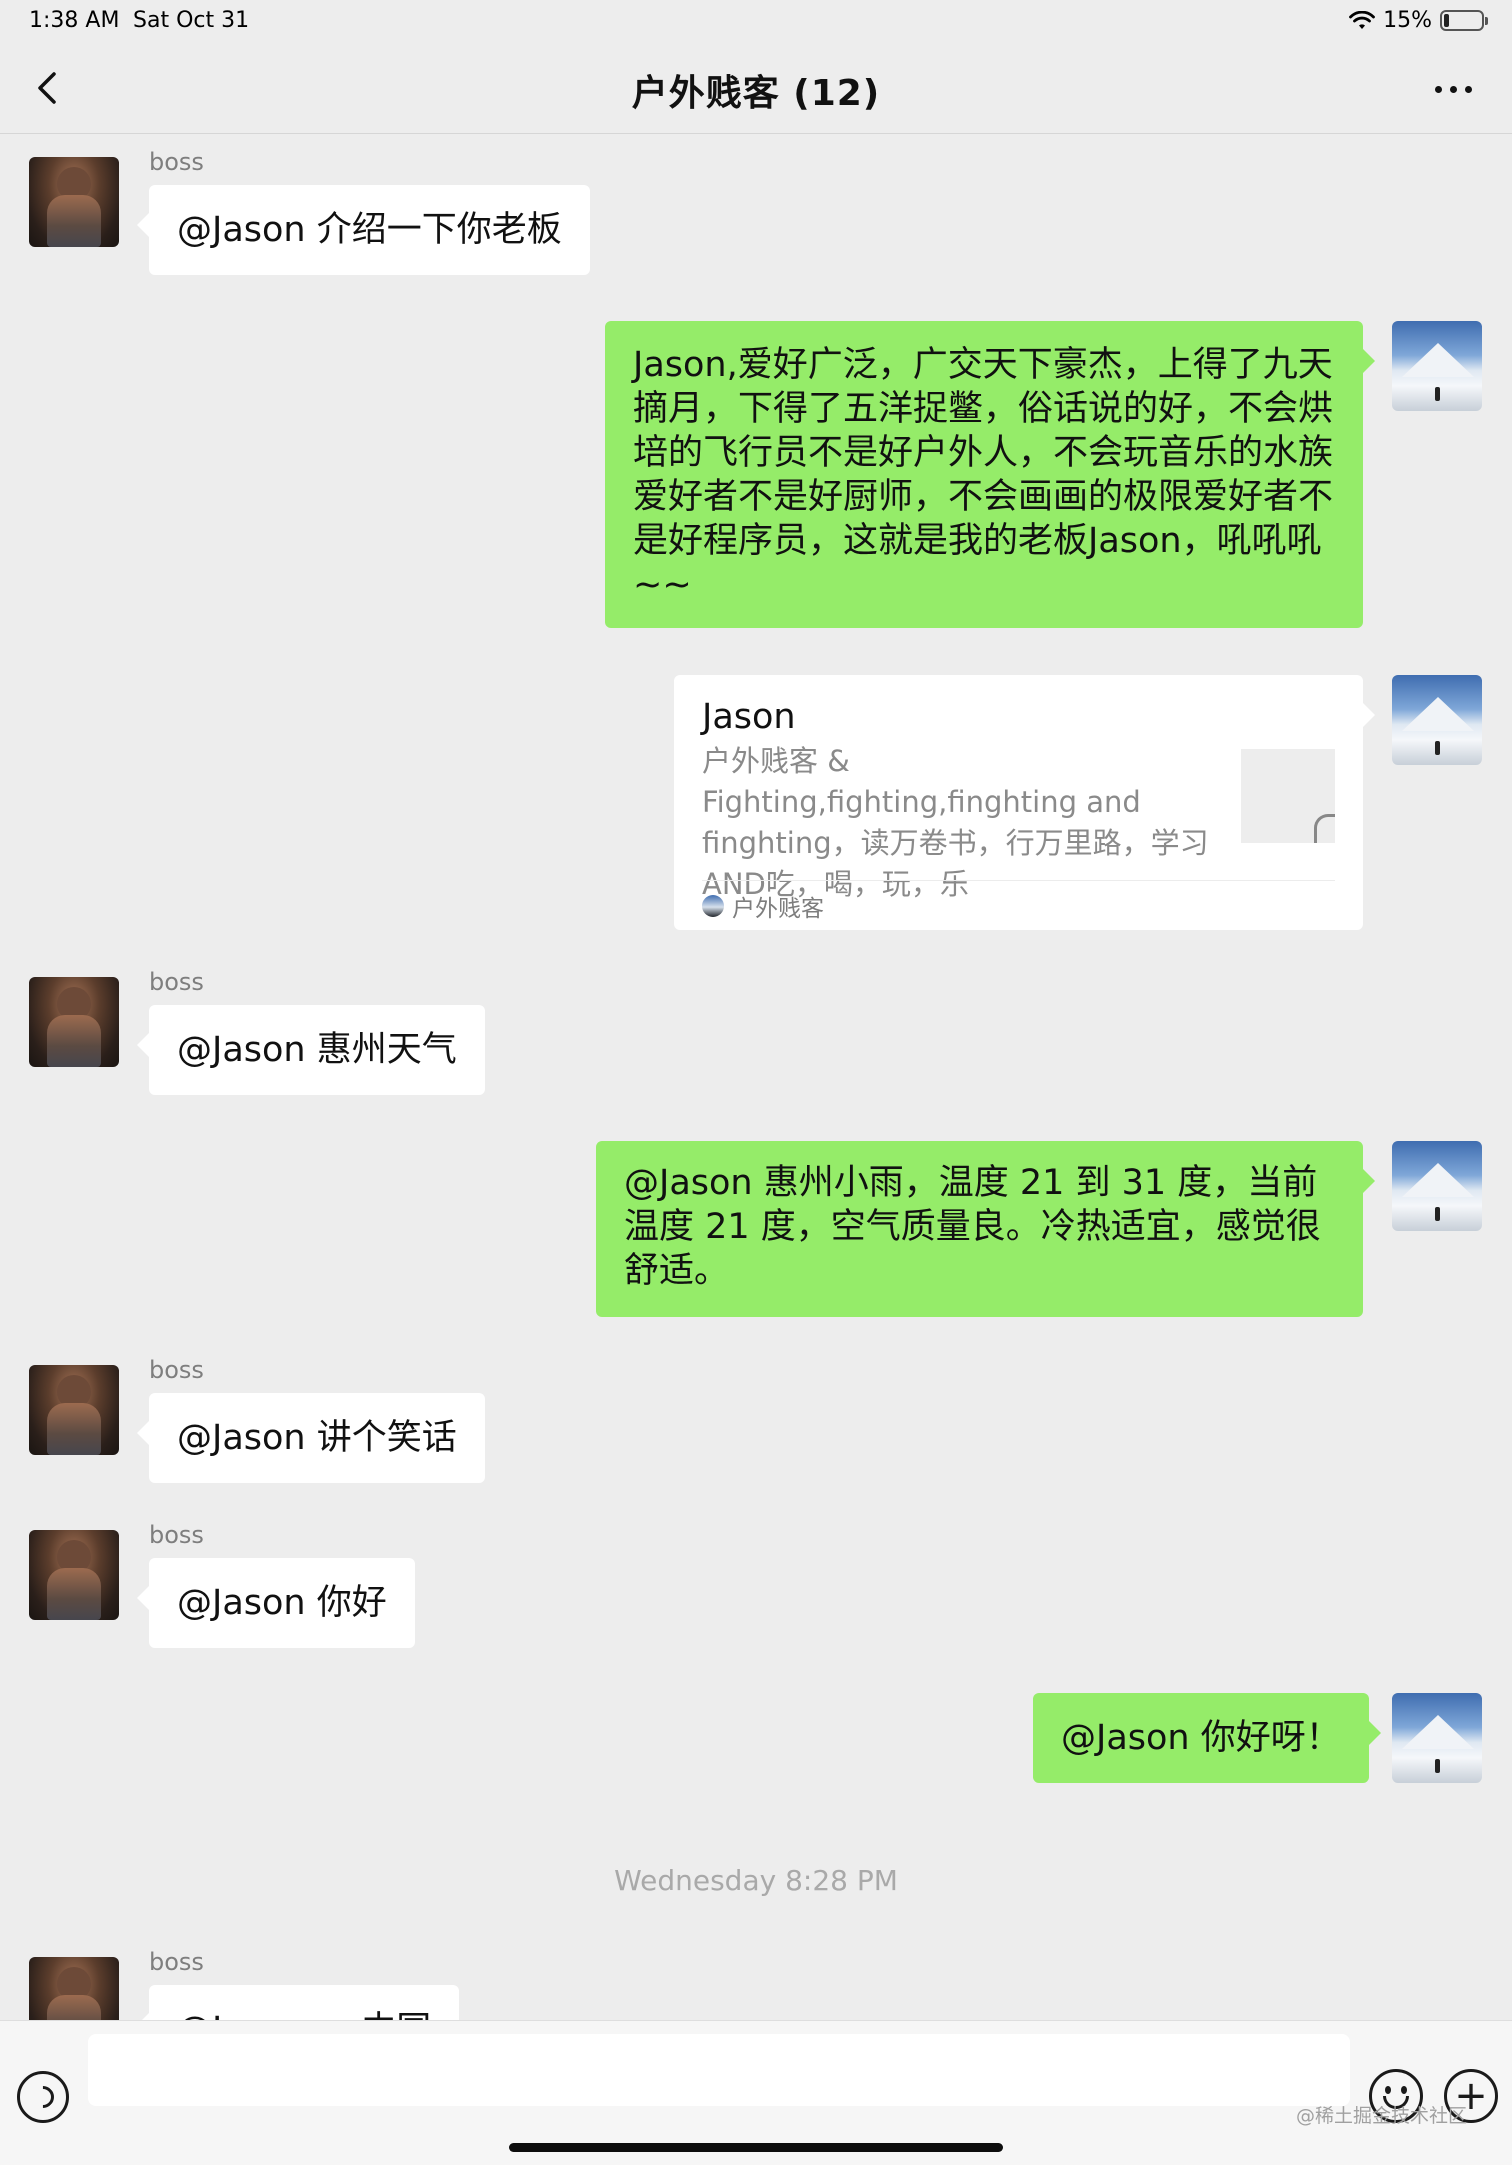  What do you see at coordinates (1407, 20) in the screenshot?
I see `battery-percent: 15%` at bounding box center [1407, 20].